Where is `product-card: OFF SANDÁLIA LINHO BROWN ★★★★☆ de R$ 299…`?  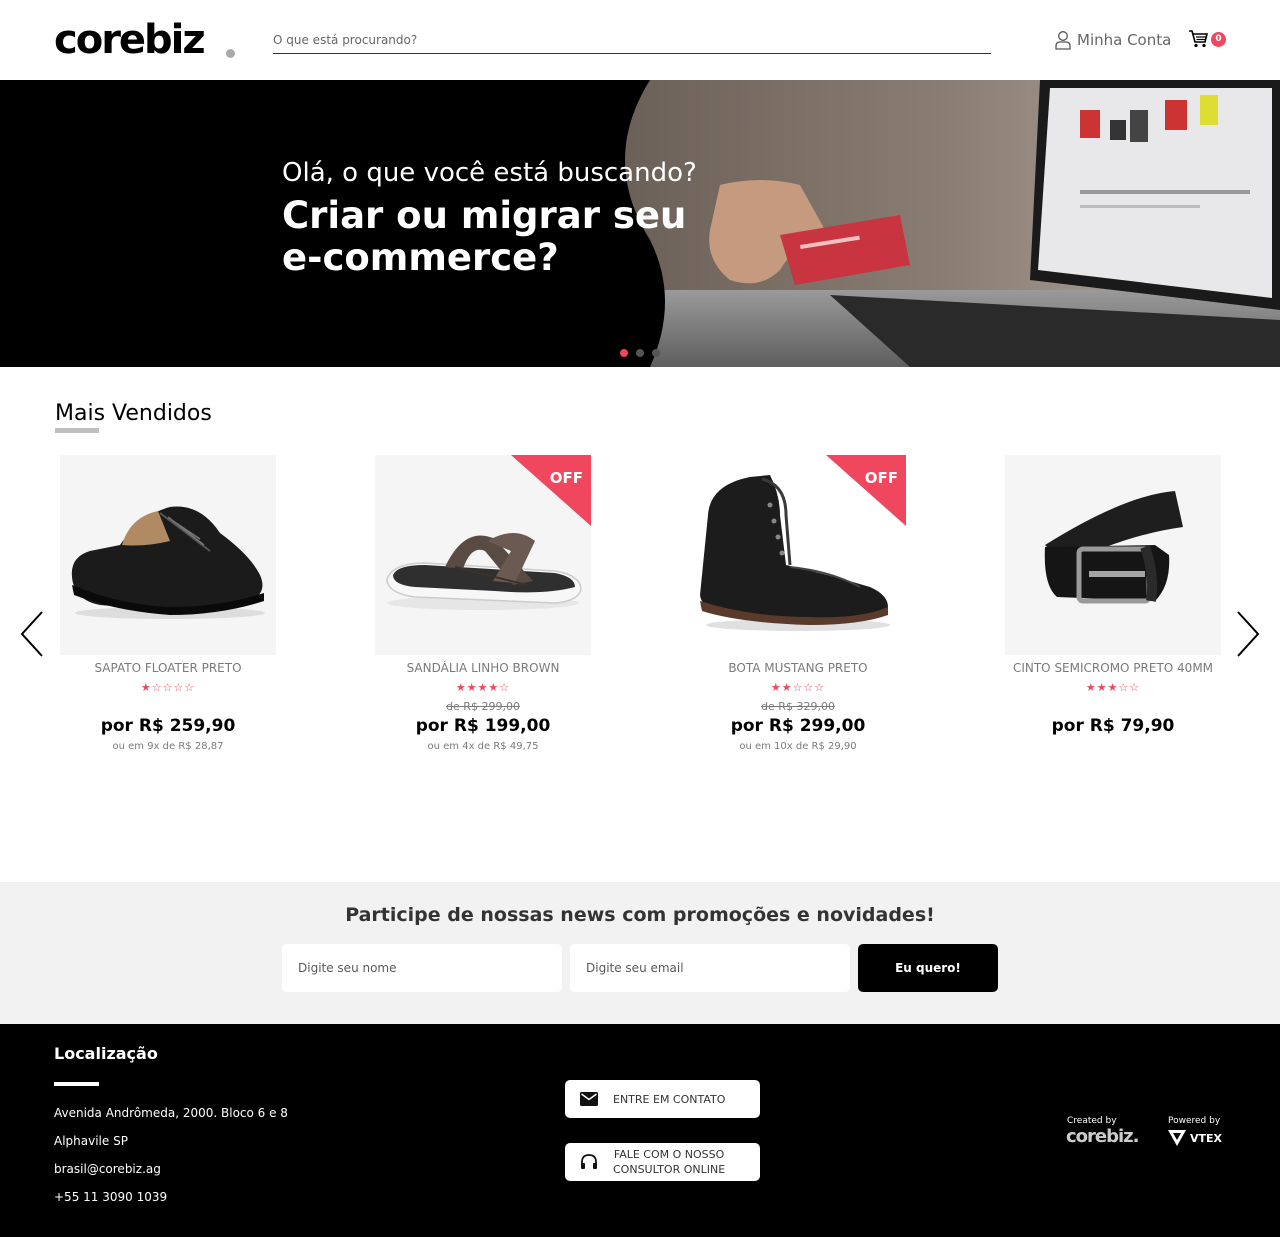
product-card: OFF SANDÁLIA LINHO BROWN ★★★★☆ de R$ 299… is located at coordinates (483, 605).